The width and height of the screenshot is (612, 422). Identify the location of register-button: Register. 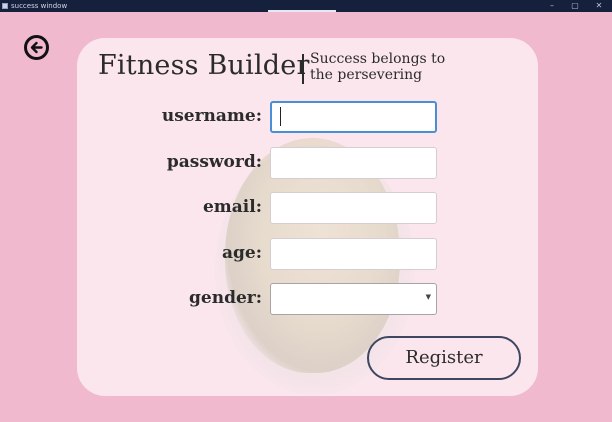
(444, 358).